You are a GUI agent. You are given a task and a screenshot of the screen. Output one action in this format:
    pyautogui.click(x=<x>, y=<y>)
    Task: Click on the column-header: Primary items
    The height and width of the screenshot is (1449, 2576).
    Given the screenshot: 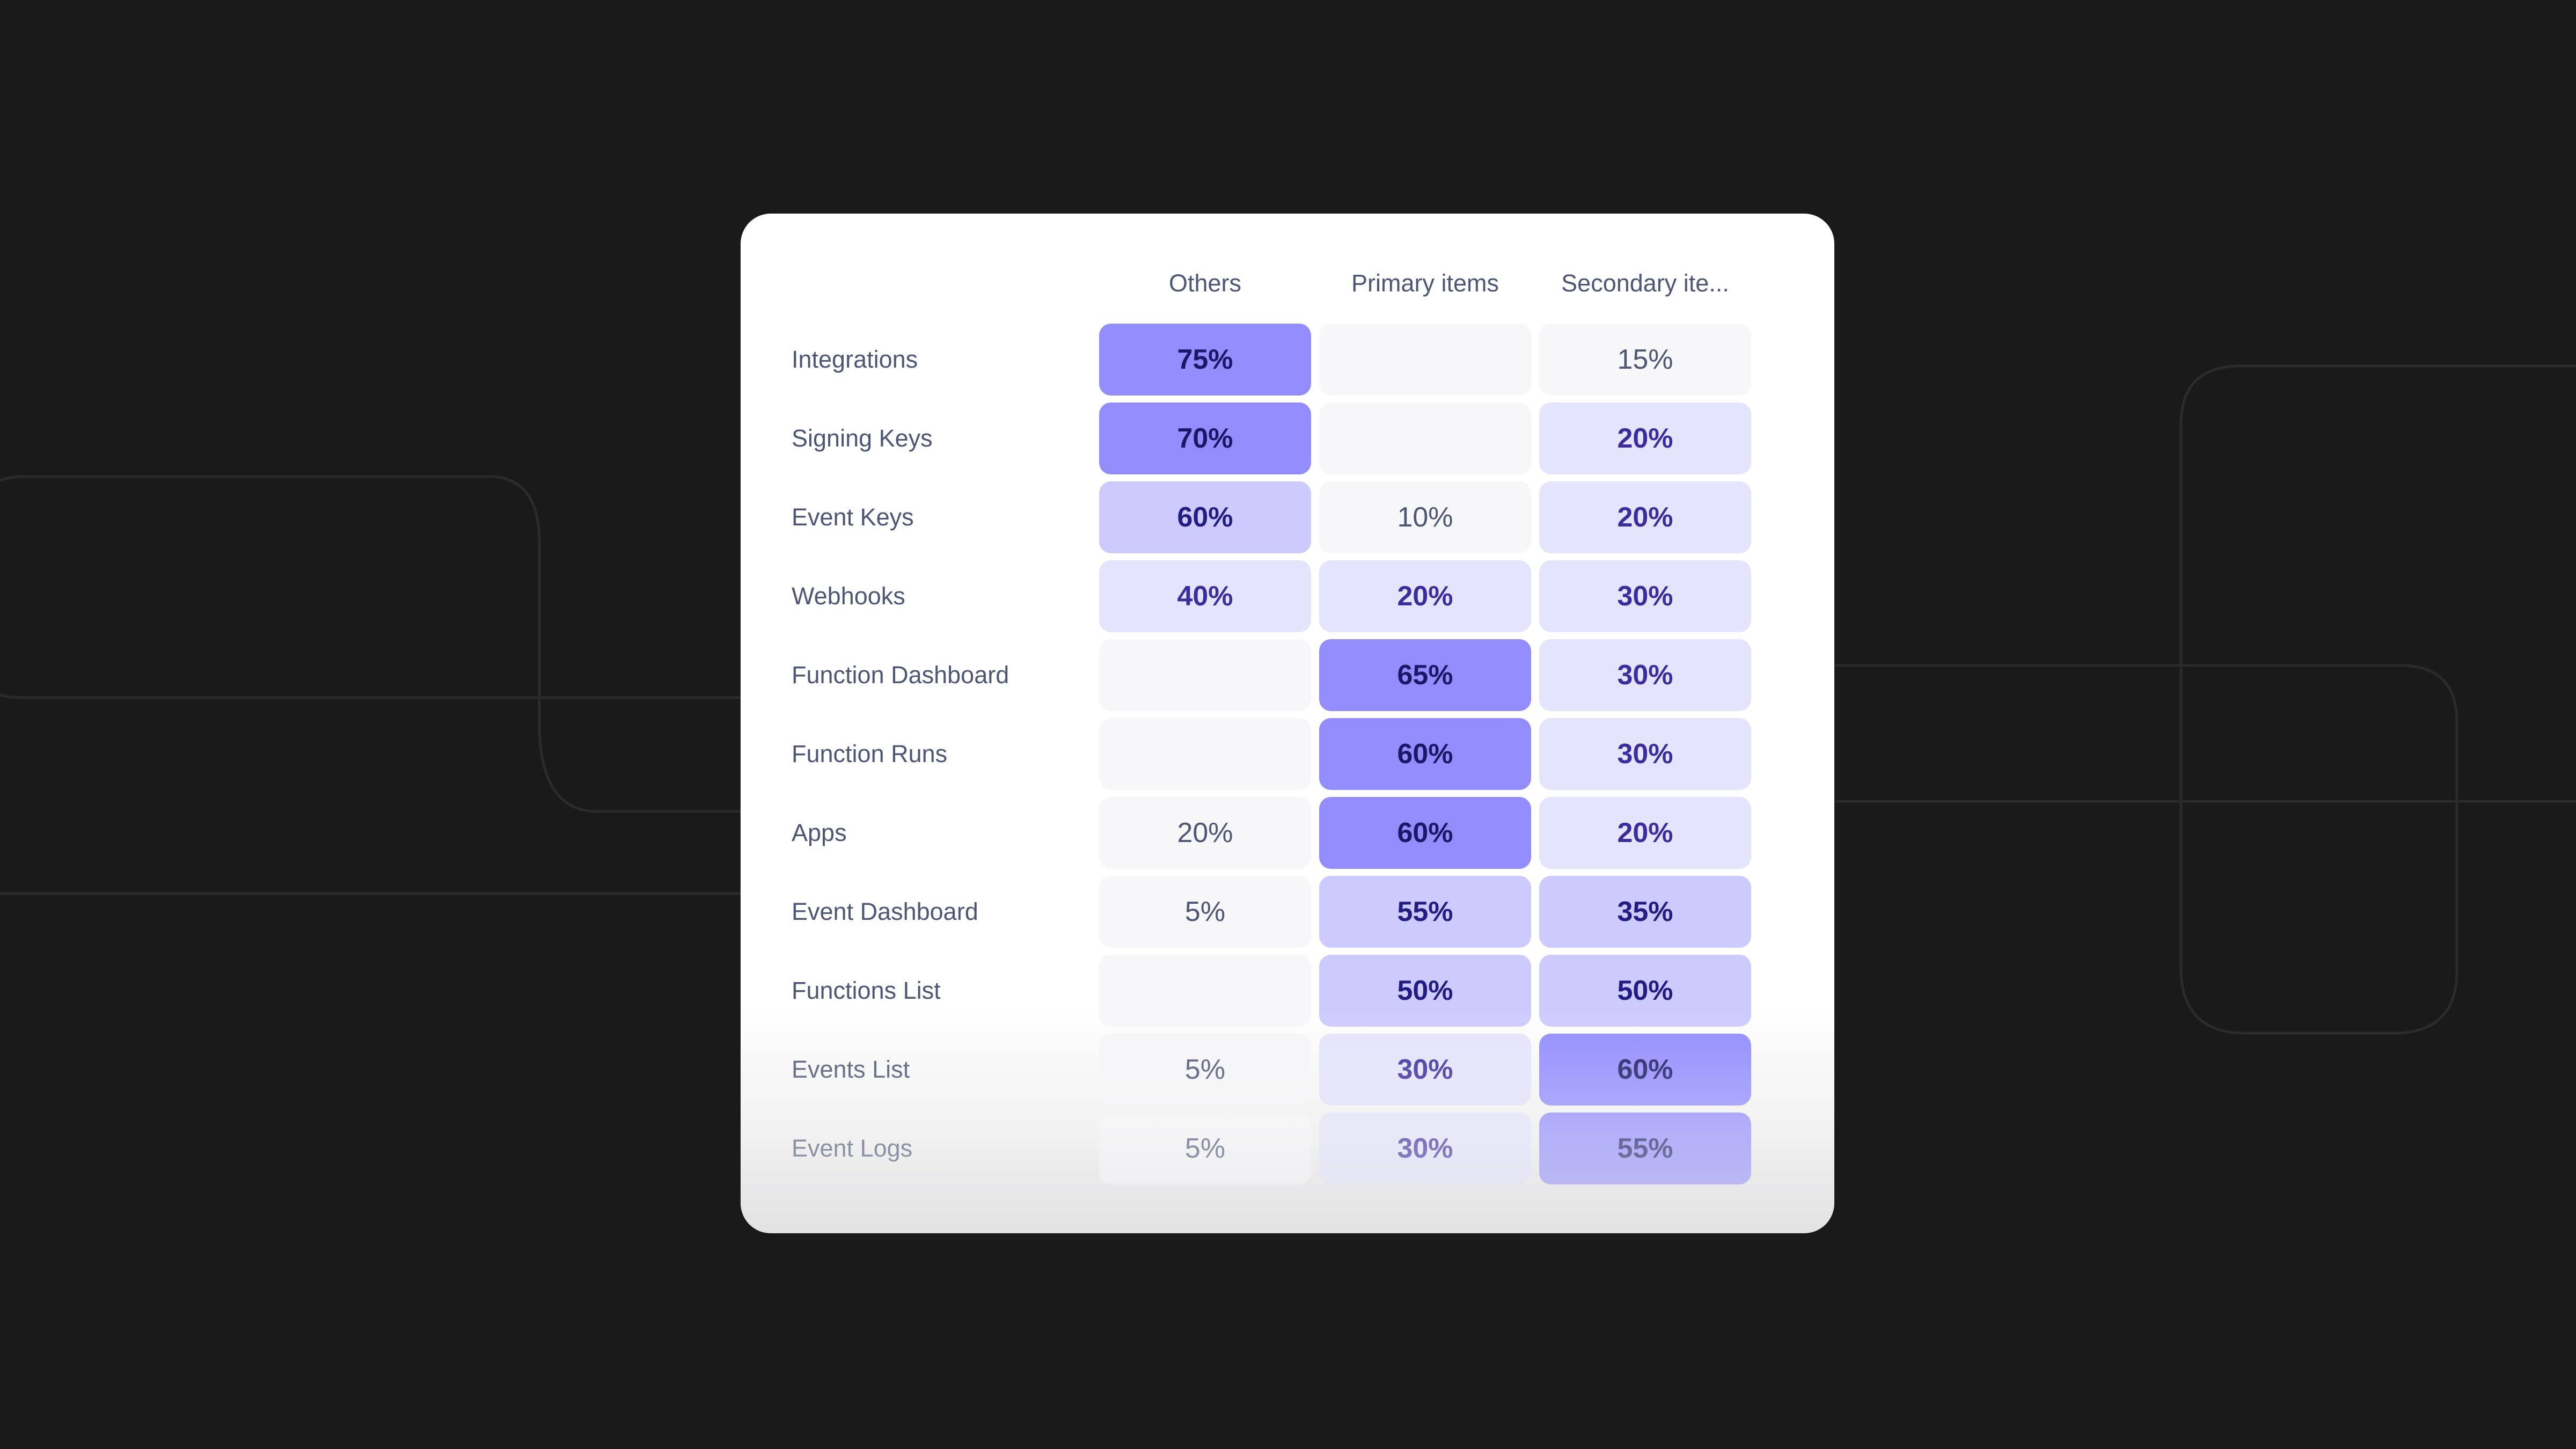 What is the action you would take?
    pyautogui.click(x=1425, y=283)
    